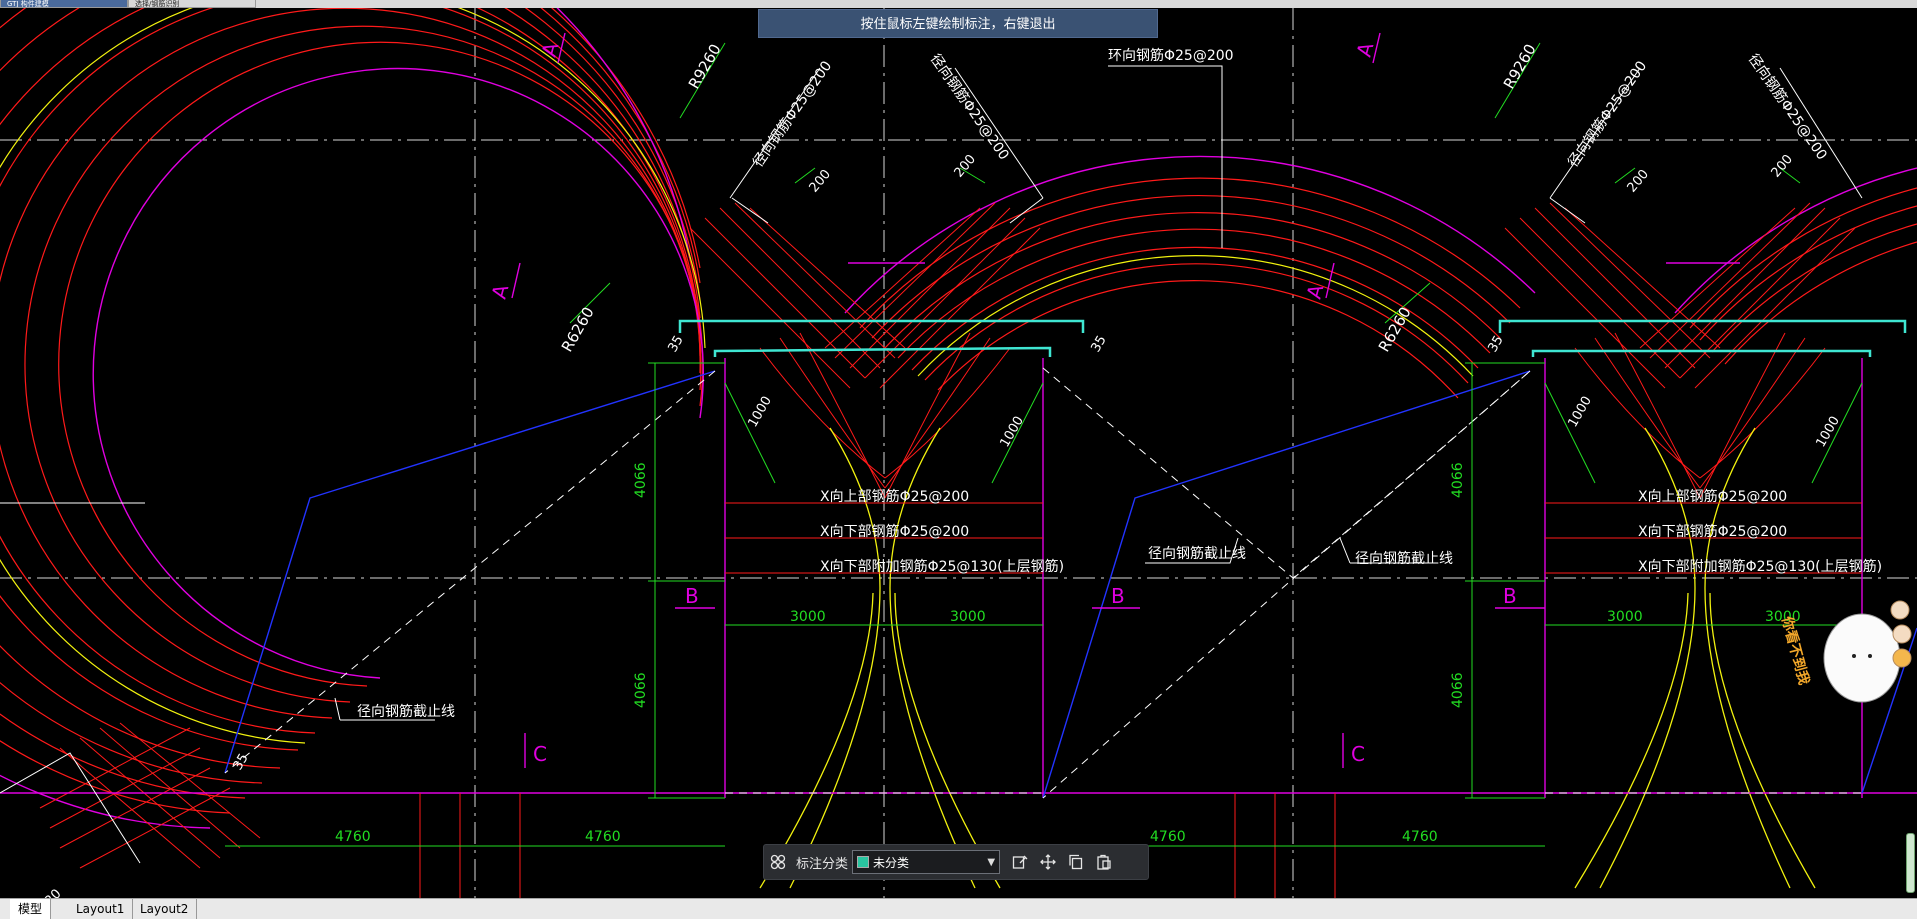  Describe the element at coordinates (991, 862) in the screenshot. I see `chevron-down-icon: ▼` at that location.